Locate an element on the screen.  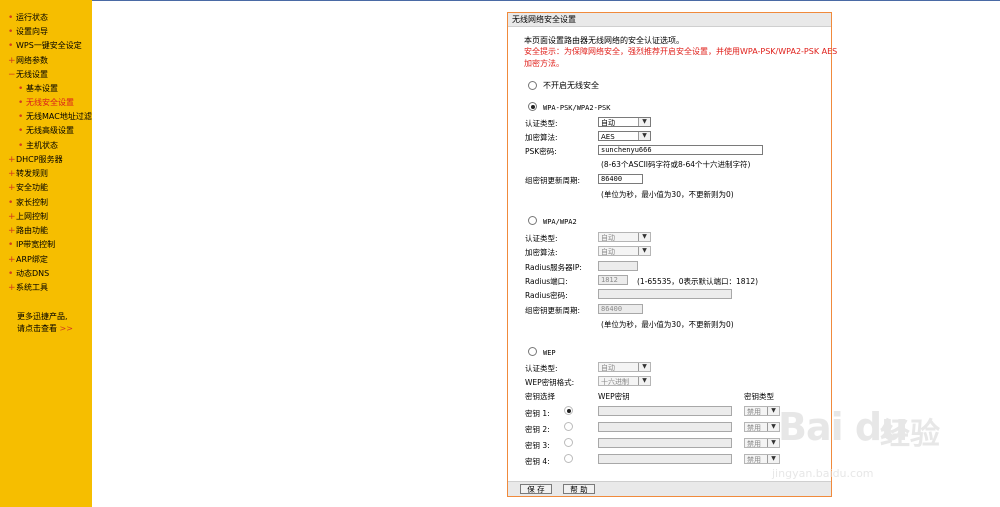
sidebar-item-dhcp: +DHCP服务器 is located at coordinates (35, 159).